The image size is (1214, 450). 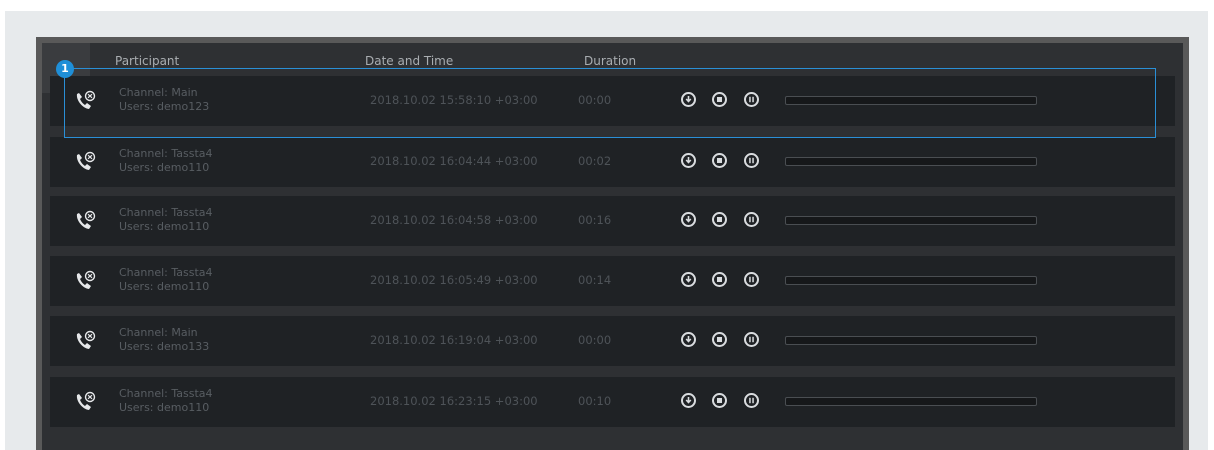 What do you see at coordinates (164, 346) in the screenshot?
I see `users-label: Users: demo133` at bounding box center [164, 346].